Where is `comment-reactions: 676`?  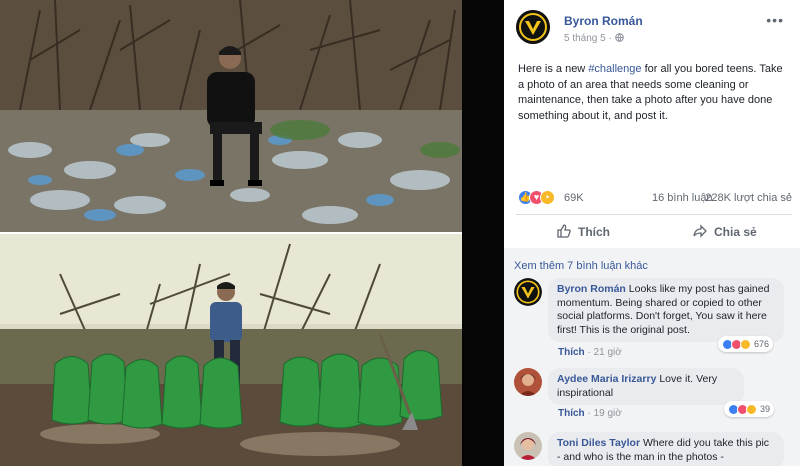
comment-reactions: 676 is located at coordinates (746, 344).